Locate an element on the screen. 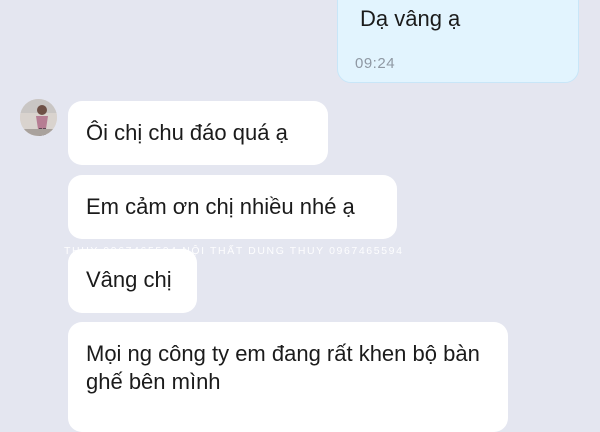  incoming-message-bubble: Vâng chị is located at coordinates (132, 281).